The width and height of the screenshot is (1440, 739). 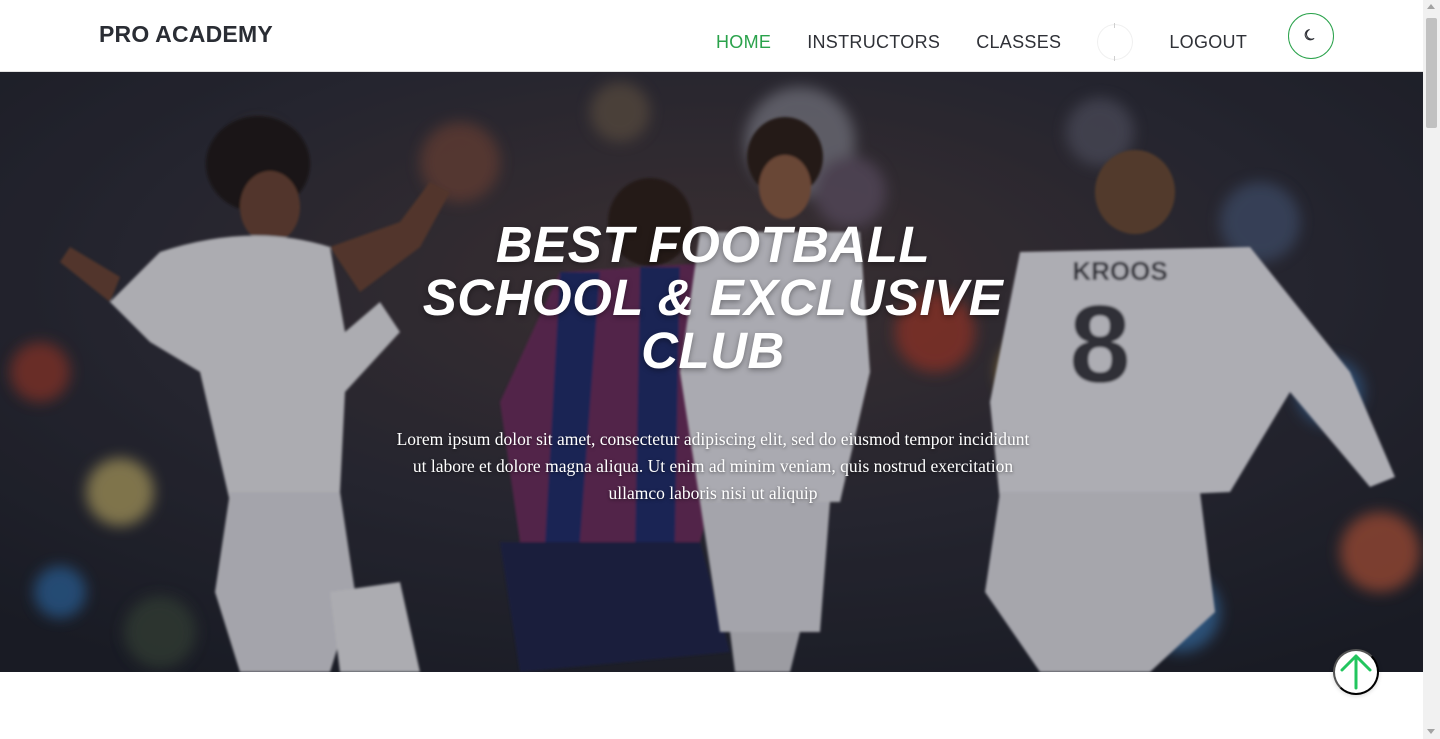 I want to click on theme-toggle-button, so click(x=1311, y=36).